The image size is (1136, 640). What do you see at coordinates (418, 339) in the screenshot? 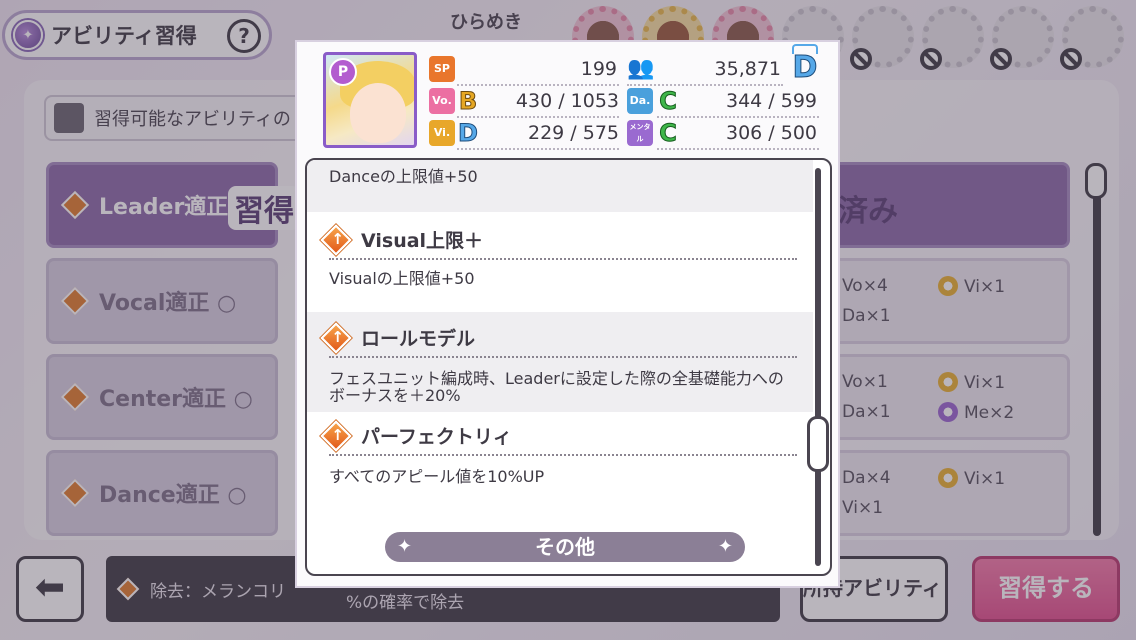
I see `entry-title: ロールモデル` at bounding box center [418, 339].